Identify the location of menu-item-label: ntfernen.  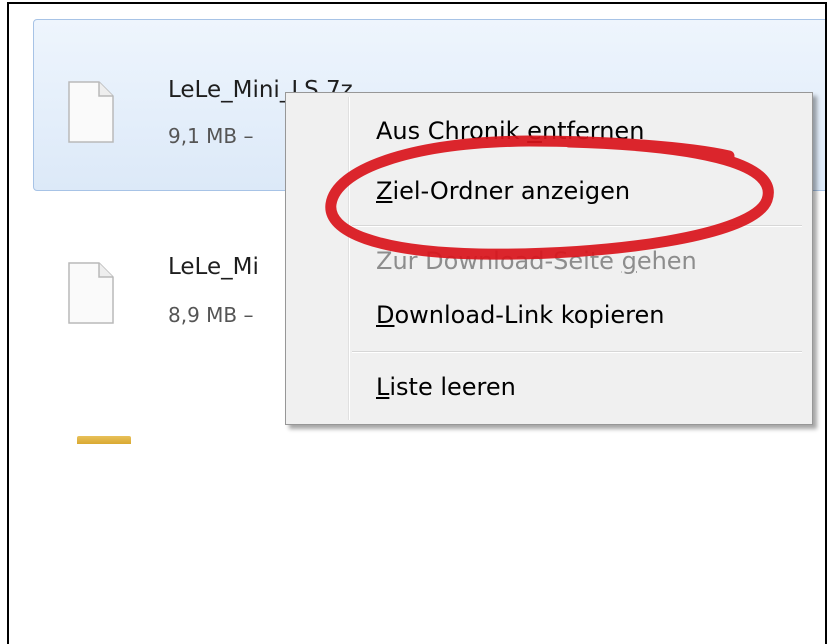
(593, 131).